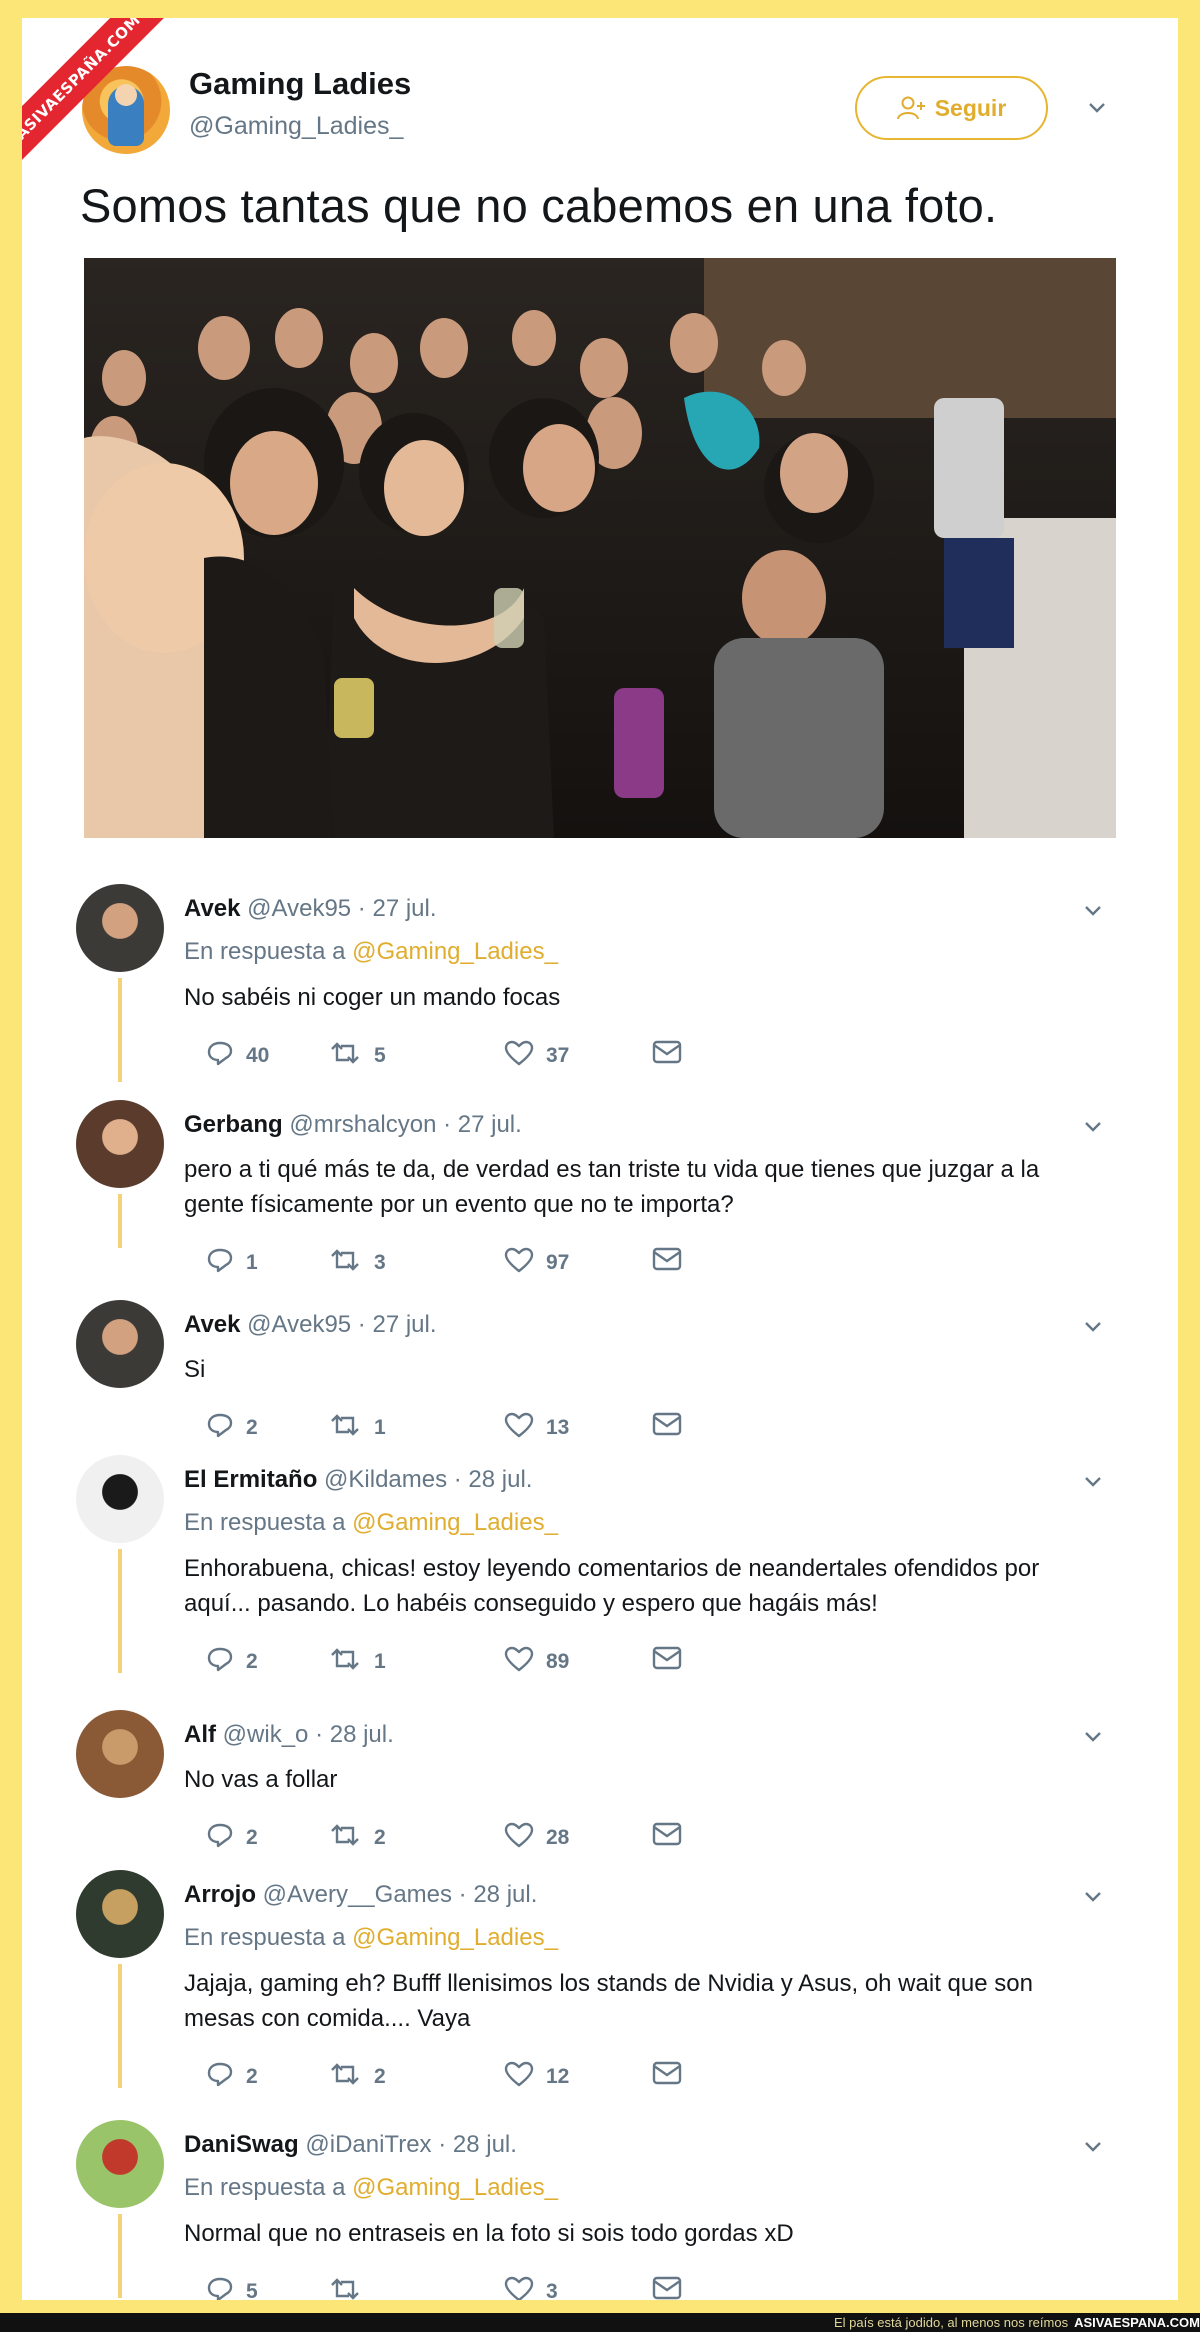 This screenshot has width=1200, height=2332. Describe the element at coordinates (536, 1662) in the screenshot. I see `like-action: 89` at that location.